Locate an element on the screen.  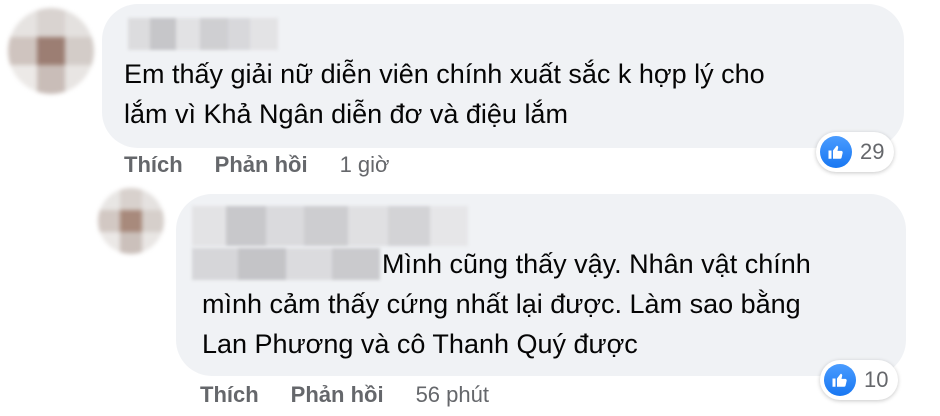
comment-text-line: Lan Phương và cô Thanh Quý được is located at coordinates (420, 344).